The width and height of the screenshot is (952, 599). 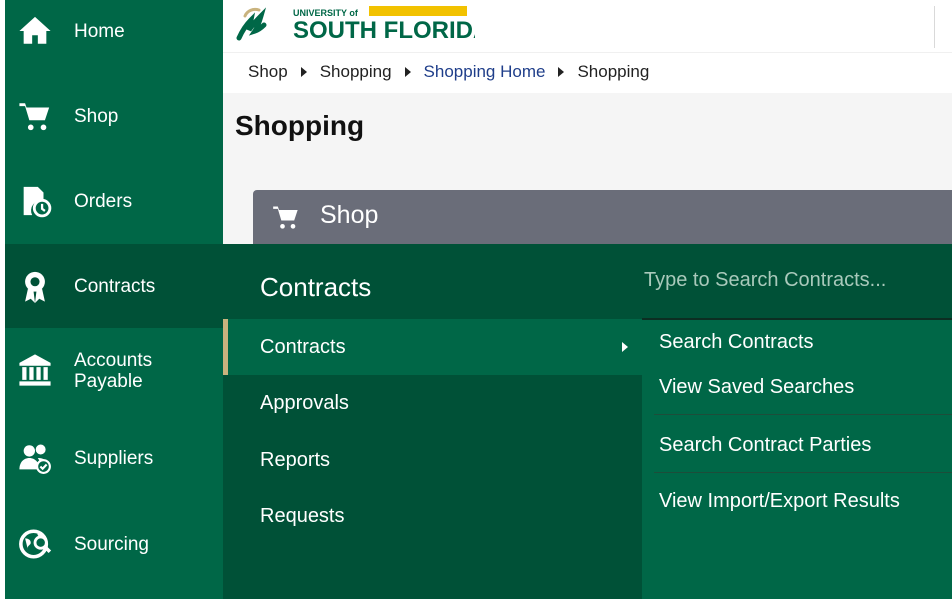 I want to click on submenu-arrow-icon, so click(x=625, y=347).